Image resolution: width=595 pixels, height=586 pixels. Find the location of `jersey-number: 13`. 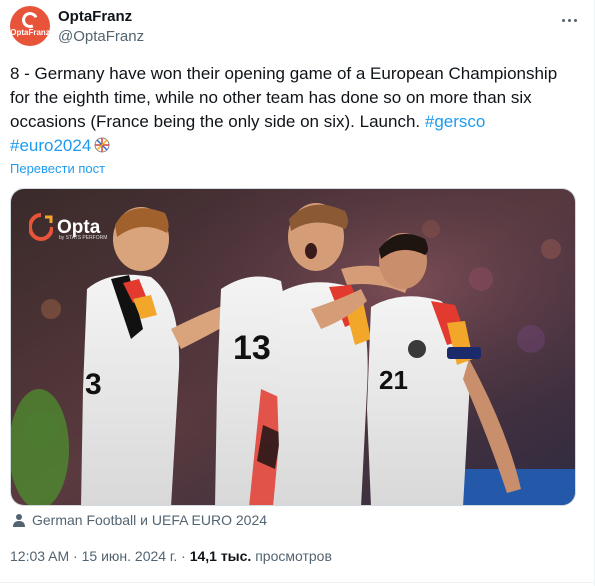

jersey-number: 13 is located at coordinates (252, 348).